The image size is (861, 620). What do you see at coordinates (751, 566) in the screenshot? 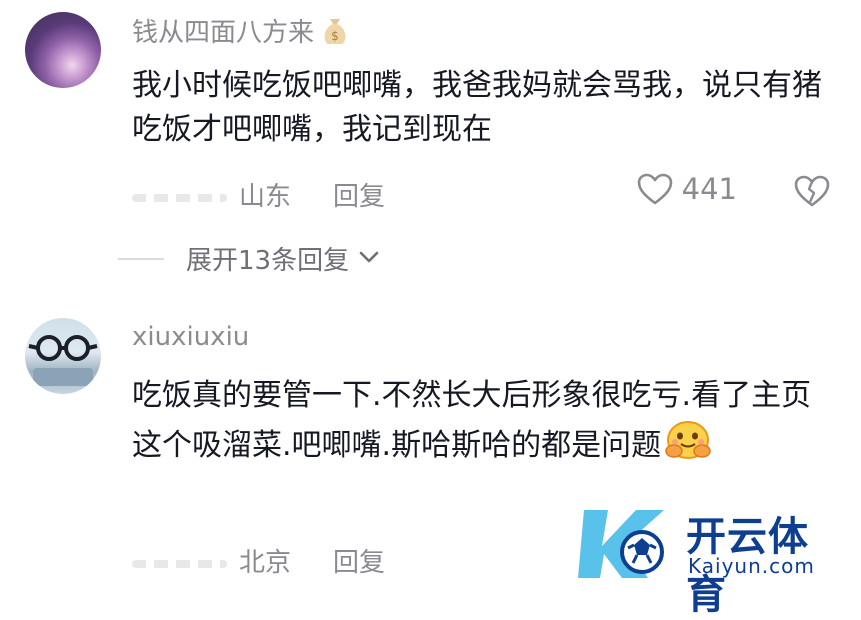
I see `watermark-en: Kaiyun.com` at bounding box center [751, 566].